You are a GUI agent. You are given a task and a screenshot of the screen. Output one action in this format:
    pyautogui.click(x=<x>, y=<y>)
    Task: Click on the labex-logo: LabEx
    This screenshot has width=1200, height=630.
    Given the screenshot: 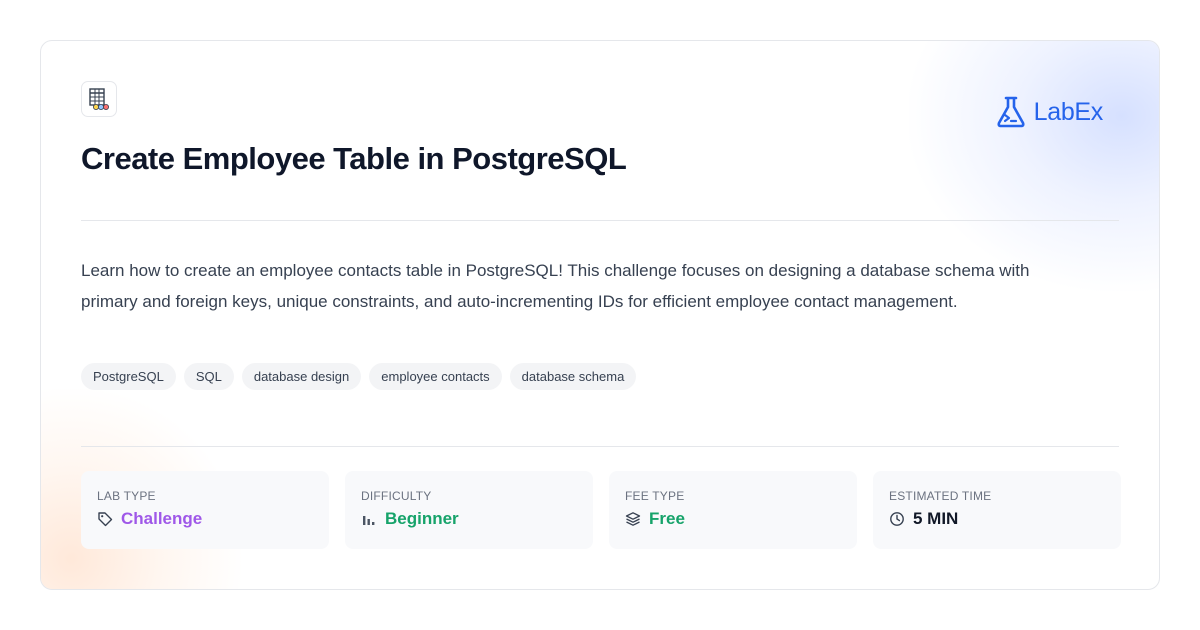 What is the action you would take?
    pyautogui.click(x=1048, y=112)
    